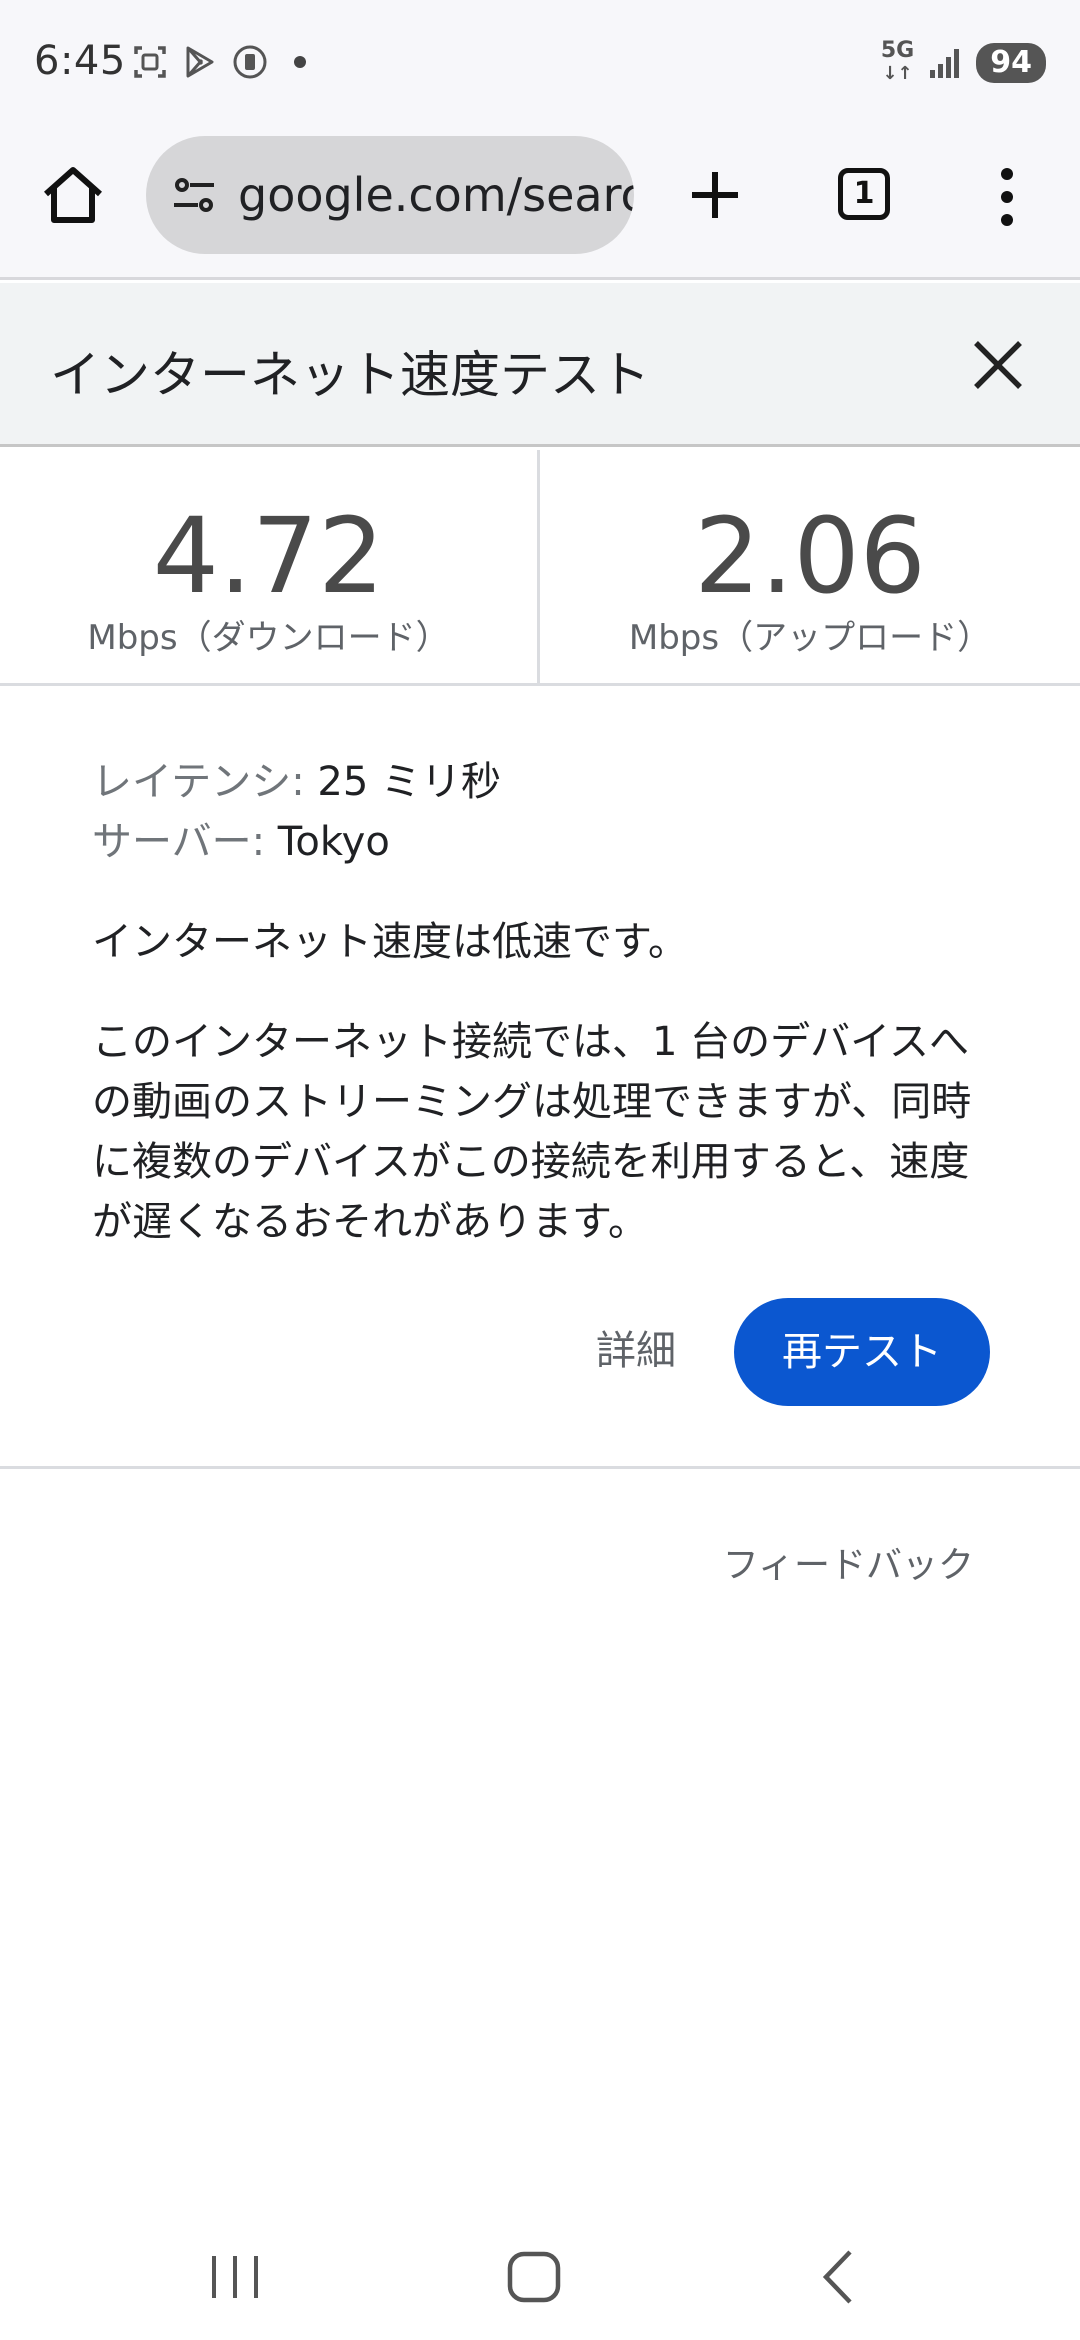 The image size is (1080, 2340). What do you see at coordinates (194, 195) in the screenshot?
I see `site-settings-icon` at bounding box center [194, 195].